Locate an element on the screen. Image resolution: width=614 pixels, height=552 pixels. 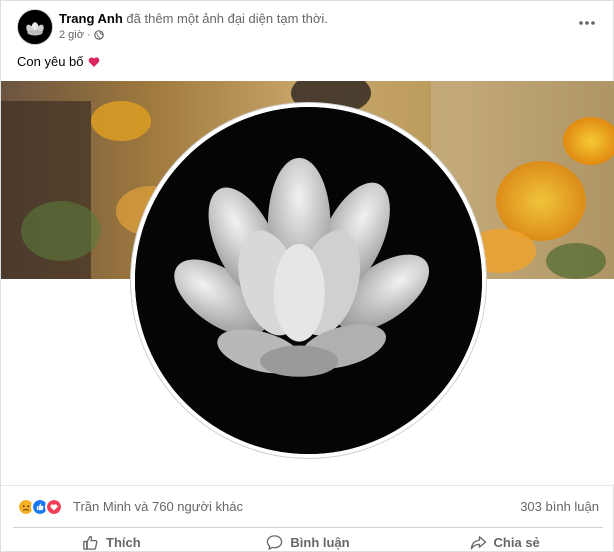
comment-icon is located at coordinates (275, 542).